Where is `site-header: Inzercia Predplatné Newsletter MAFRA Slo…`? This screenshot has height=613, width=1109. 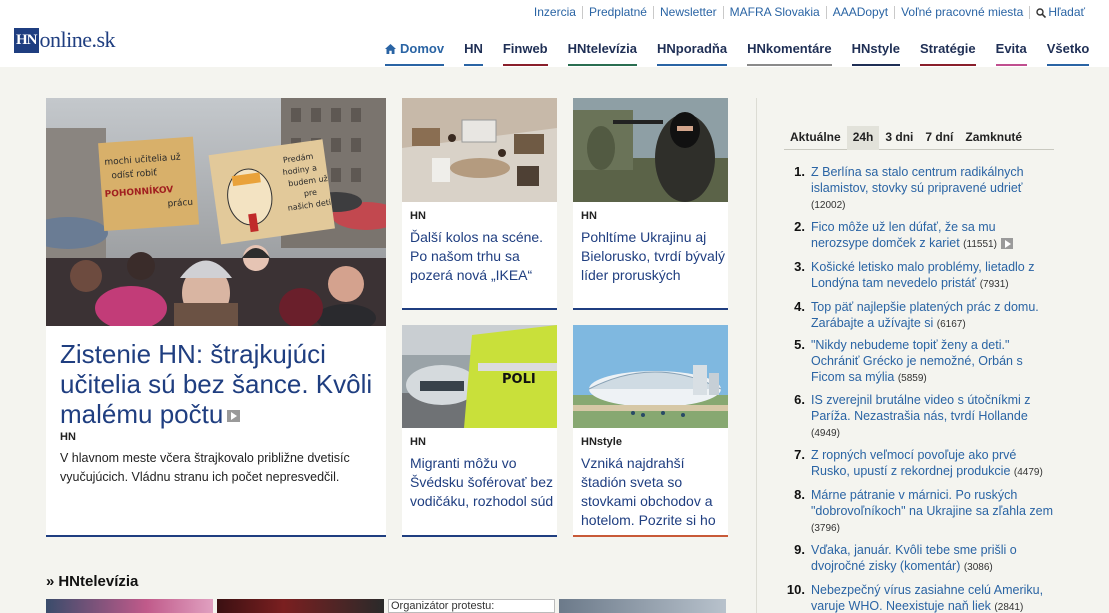 site-header: Inzercia Predplatné Newsletter MAFRA Slo… is located at coordinates (554, 33).